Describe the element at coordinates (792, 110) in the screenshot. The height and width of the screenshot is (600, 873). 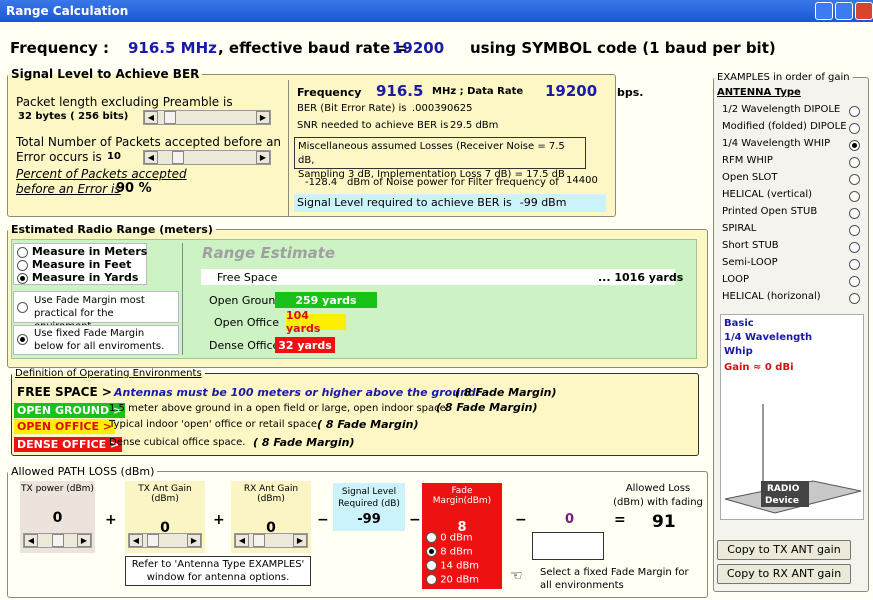
I see `antenna-option: 1/2 Wavelength DIPOLE` at that location.